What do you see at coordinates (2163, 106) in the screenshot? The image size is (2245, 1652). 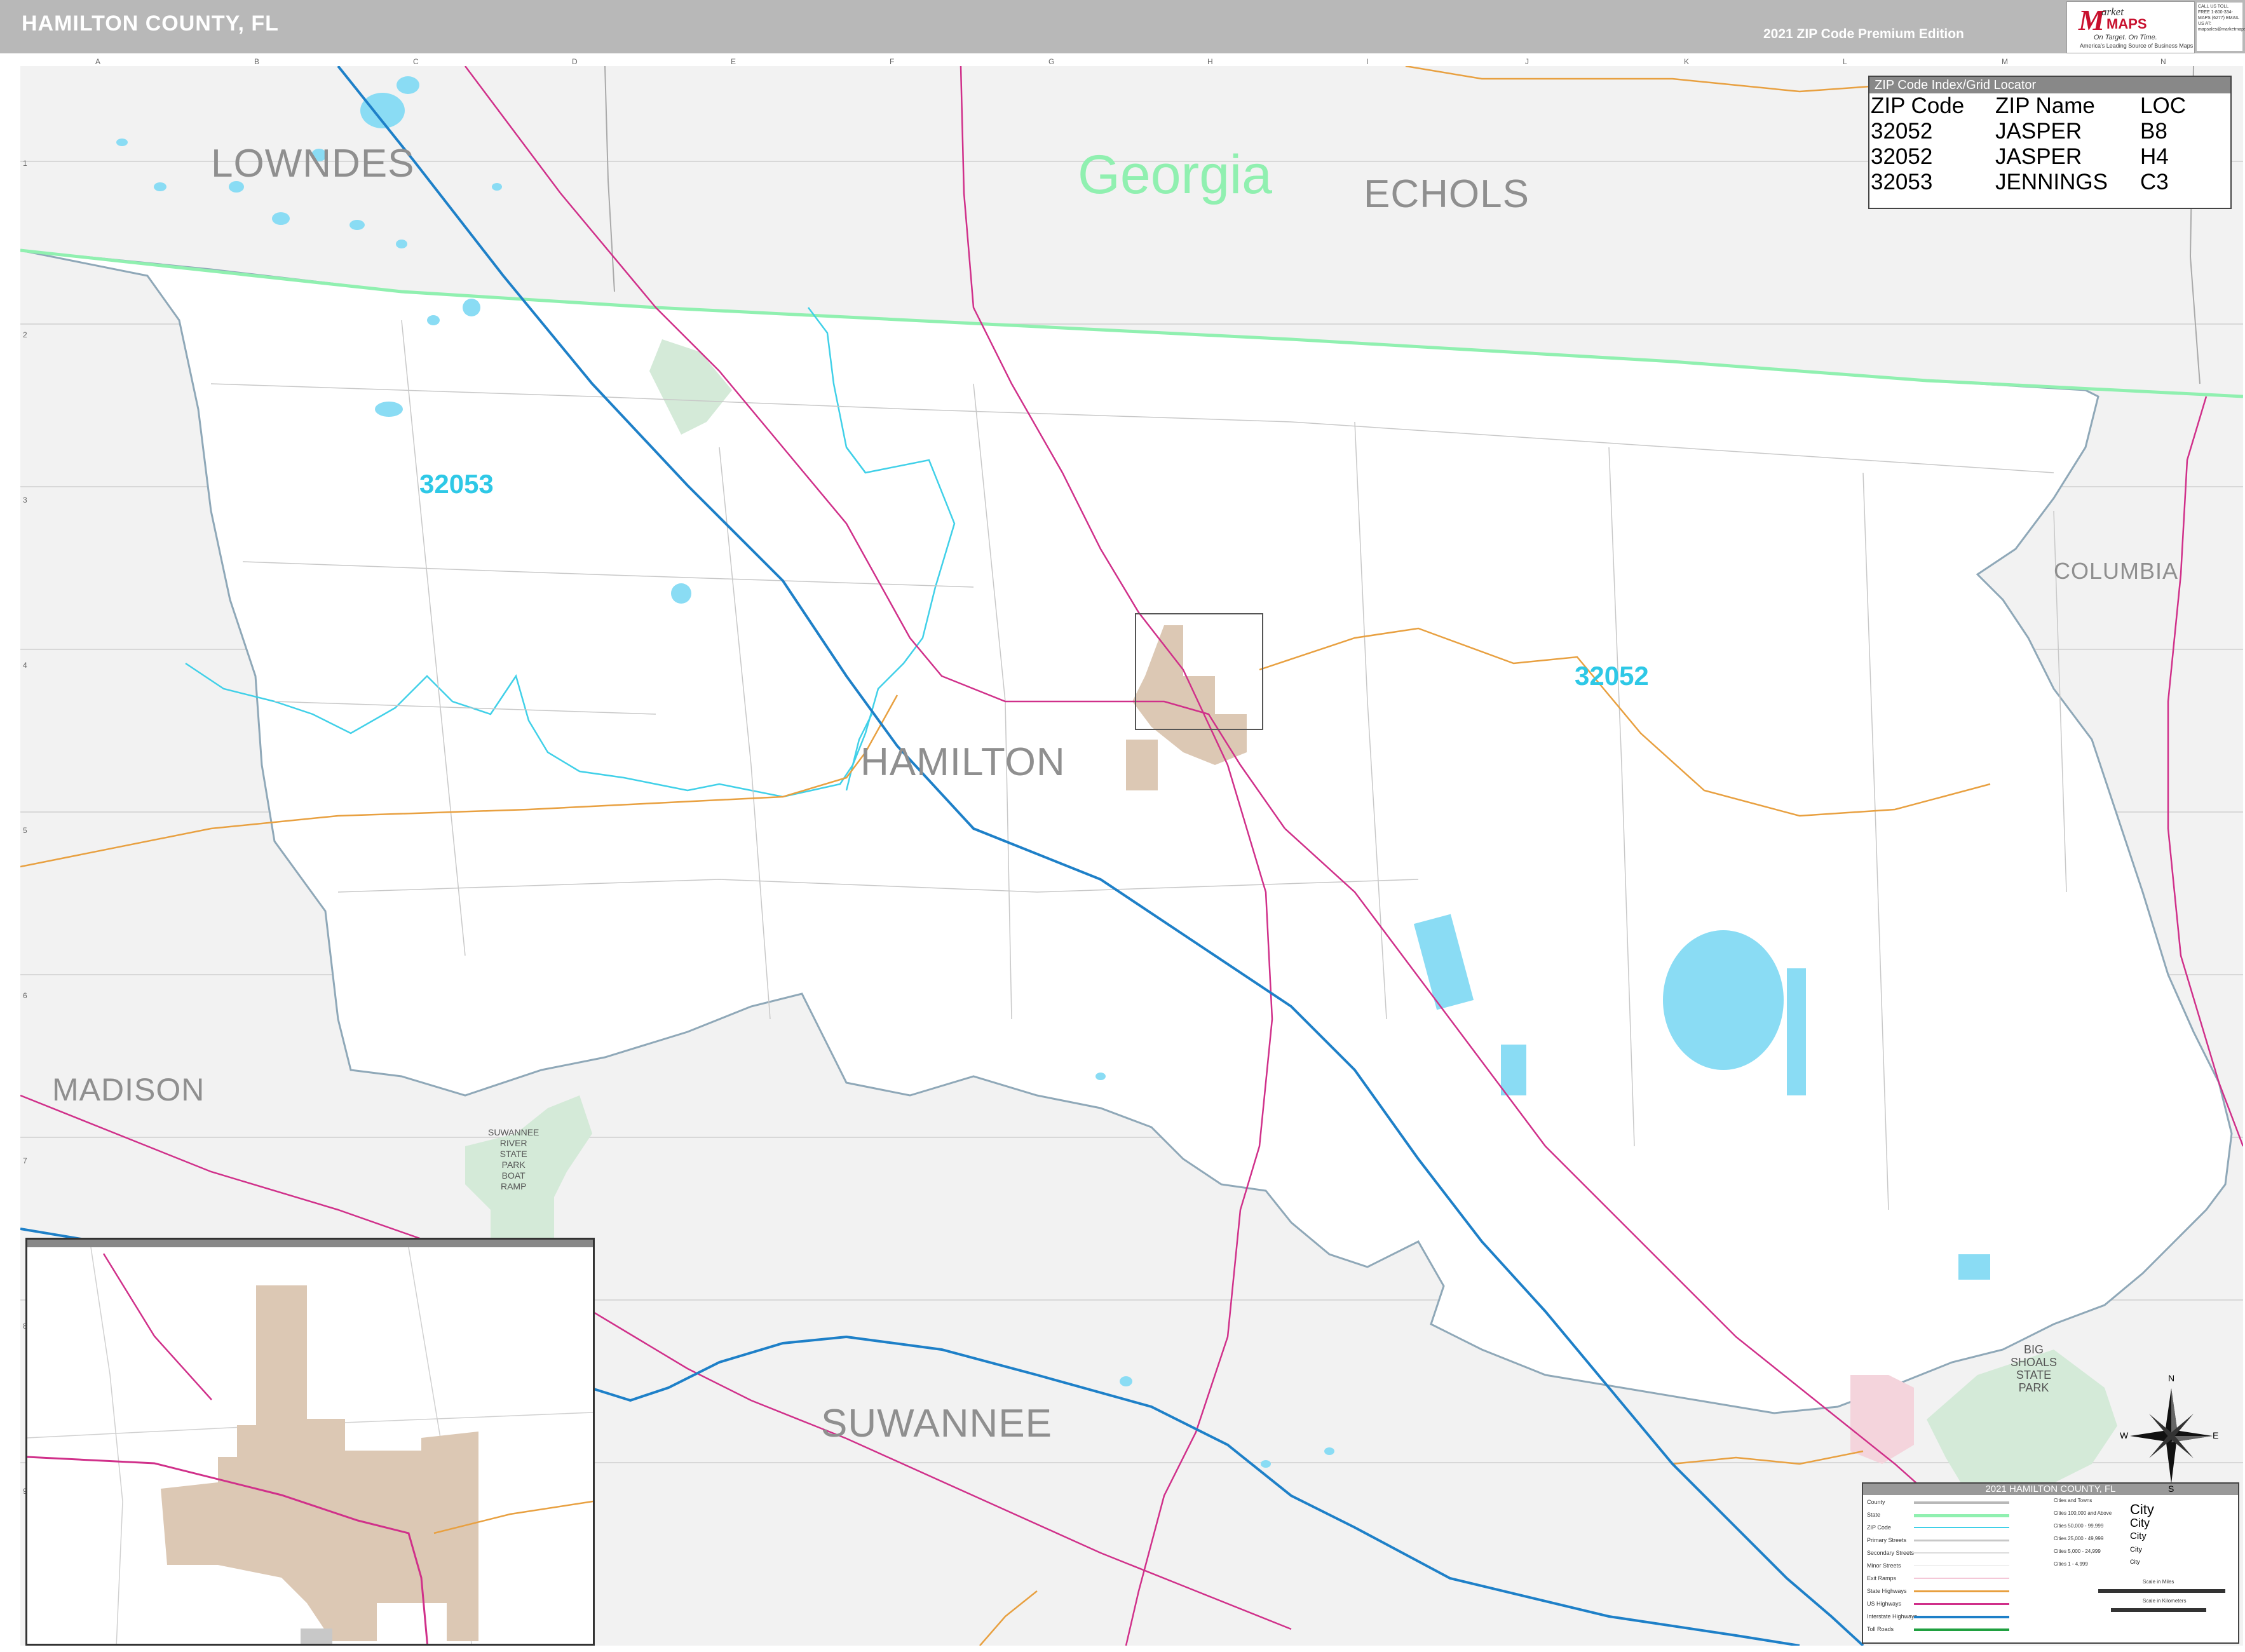 I see `zip-index-header: LOC` at bounding box center [2163, 106].